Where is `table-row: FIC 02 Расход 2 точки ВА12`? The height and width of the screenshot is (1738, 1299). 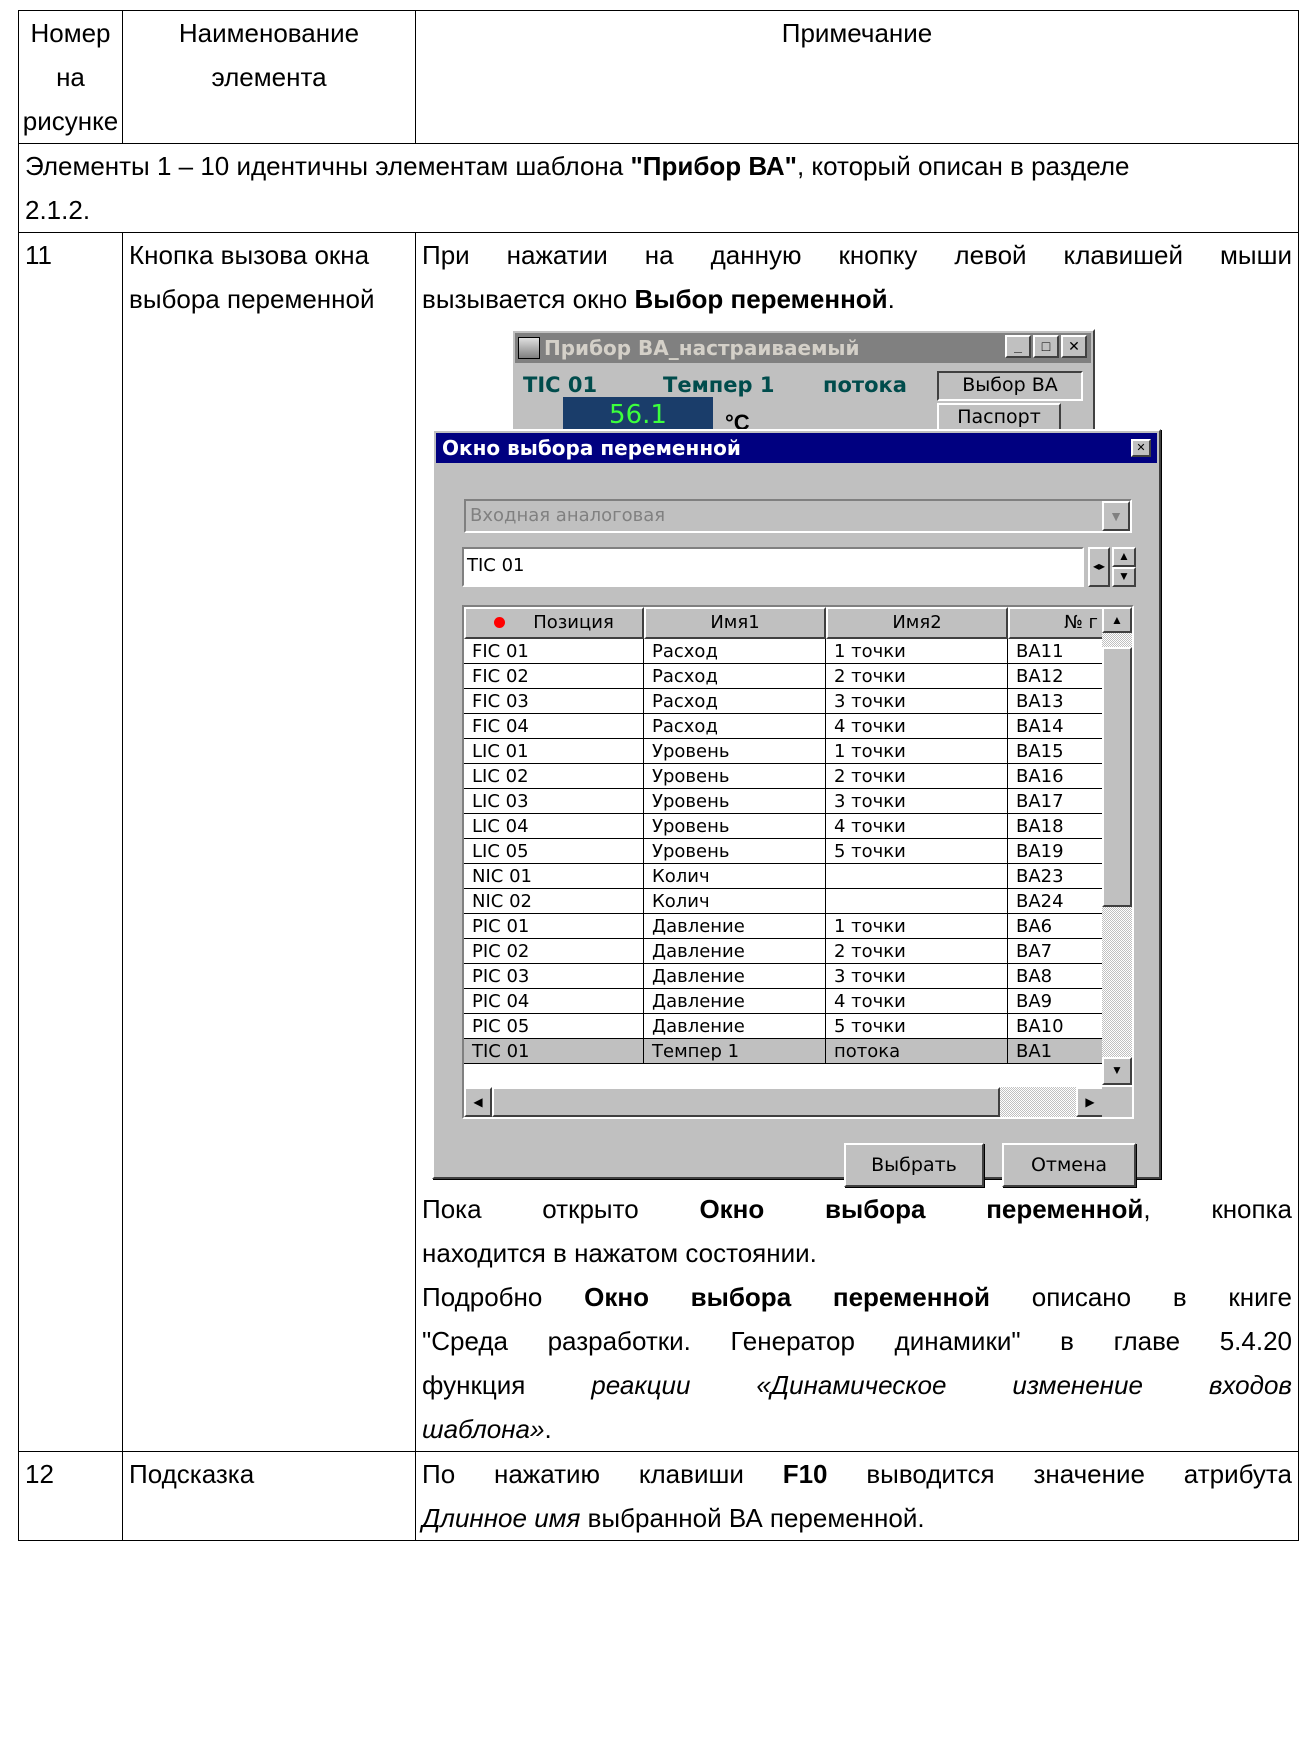
table-row: FIC 02 Расход 2 точки ВА12 is located at coordinates (784, 676).